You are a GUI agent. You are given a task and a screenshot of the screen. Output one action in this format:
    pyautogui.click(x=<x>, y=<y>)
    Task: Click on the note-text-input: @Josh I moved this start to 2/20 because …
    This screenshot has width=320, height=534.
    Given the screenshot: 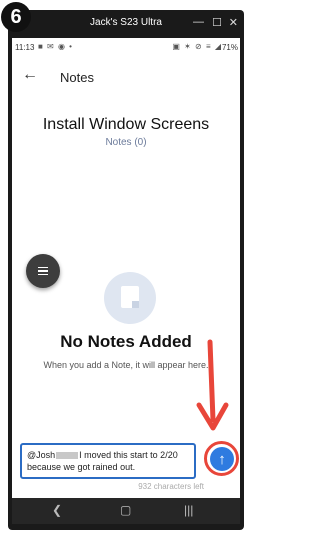 What is the action you would take?
    pyautogui.click(x=108, y=461)
    